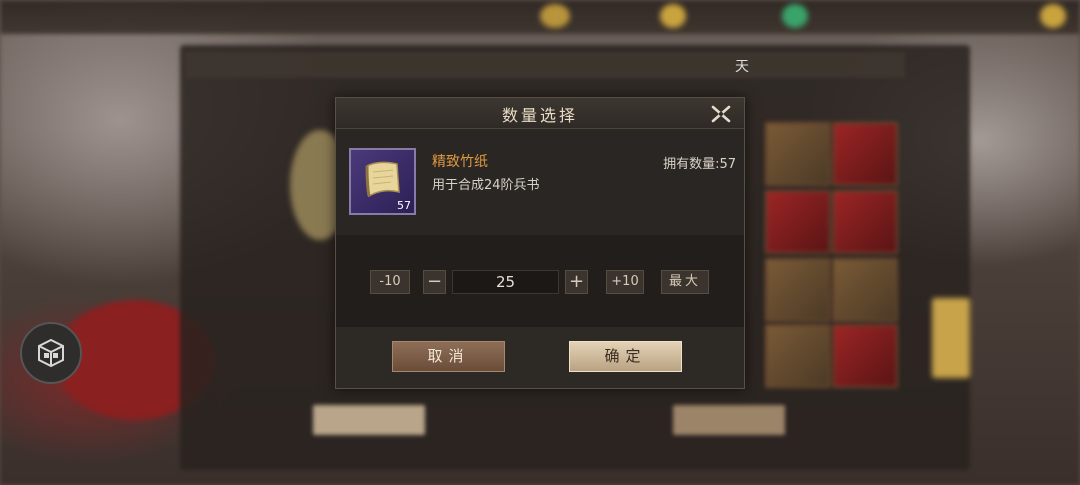  I want to click on max-button: 最大, so click(685, 282).